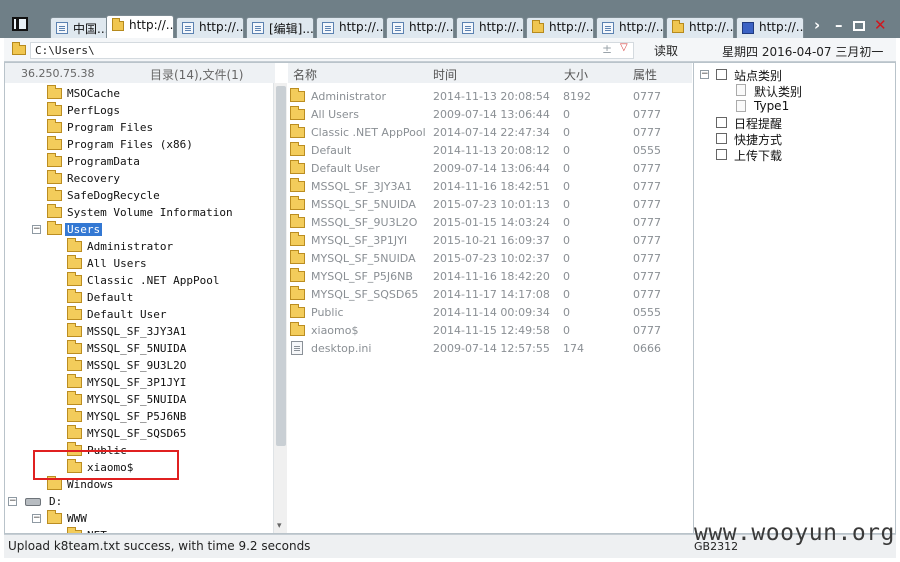  I want to click on read-button: 读取, so click(666, 50).